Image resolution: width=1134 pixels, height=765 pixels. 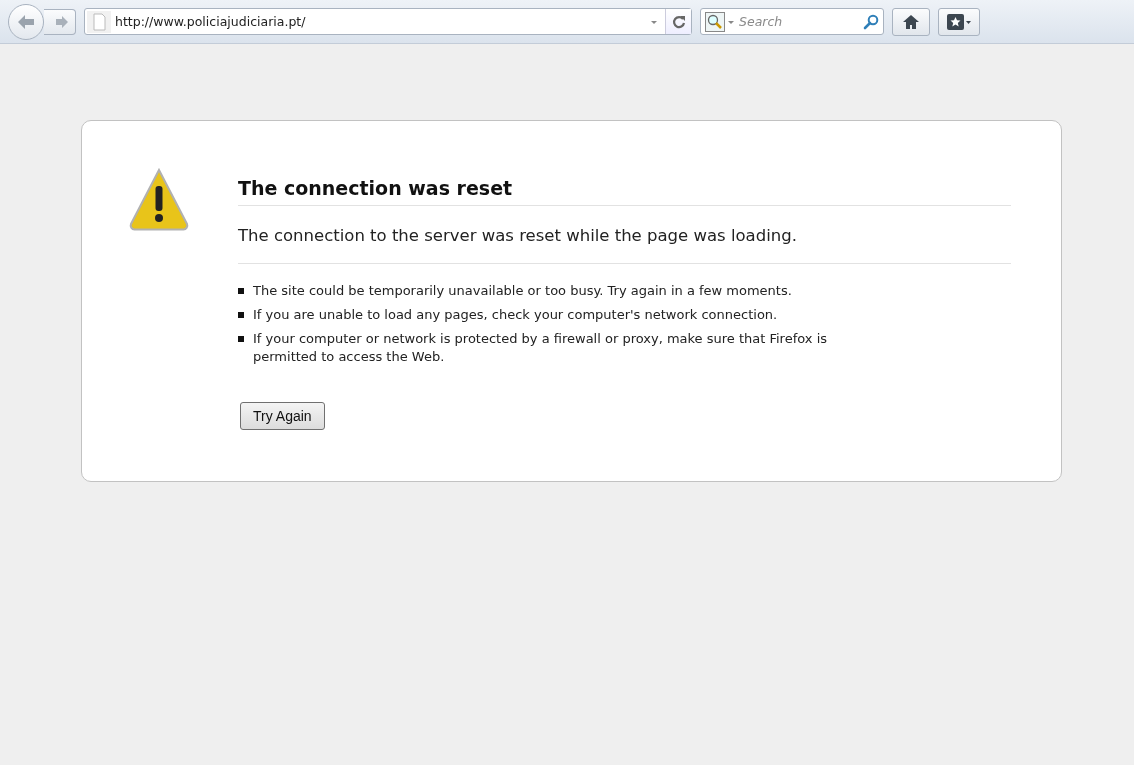 I want to click on search-input: Search, so click(x=799, y=21).